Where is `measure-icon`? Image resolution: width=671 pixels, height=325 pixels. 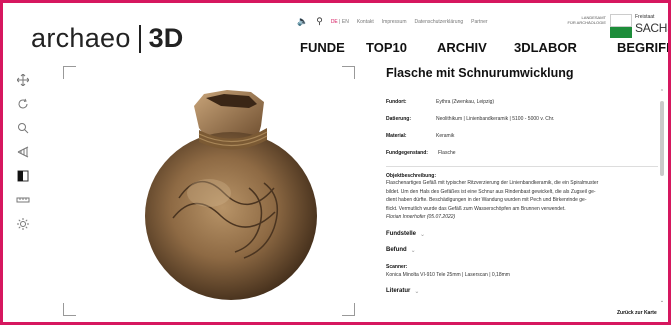
measure-icon is located at coordinates (23, 199).